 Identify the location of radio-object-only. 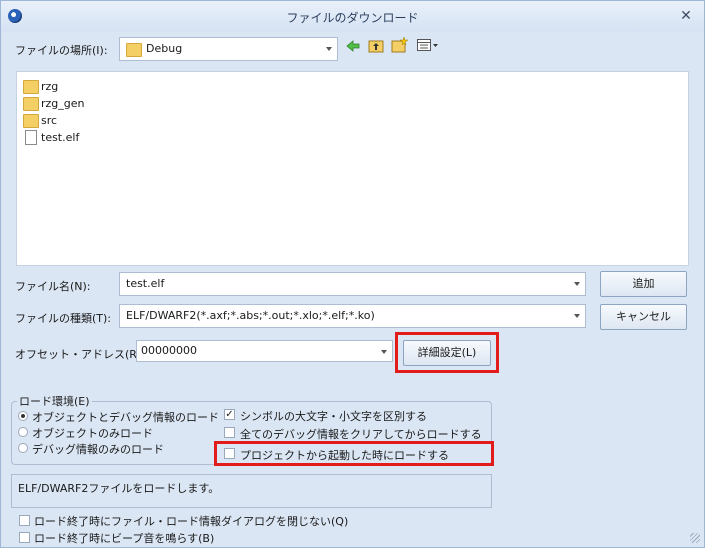
(23, 432).